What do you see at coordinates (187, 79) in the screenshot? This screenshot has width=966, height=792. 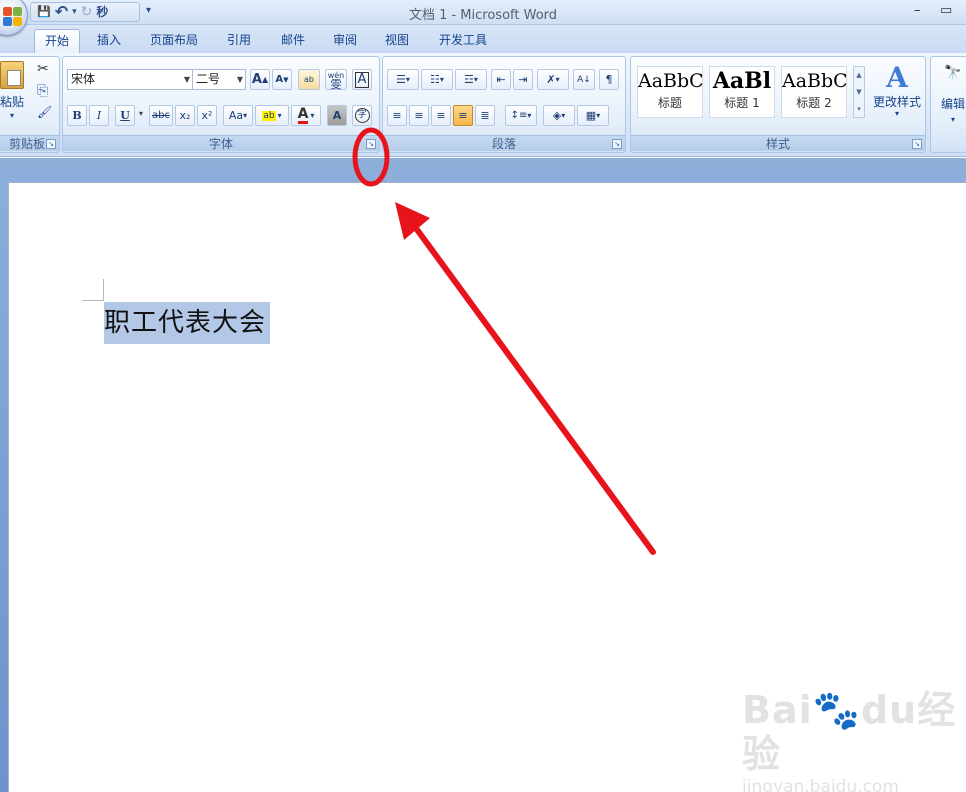 I see `font-name-dropdown-icon: ▼` at bounding box center [187, 79].